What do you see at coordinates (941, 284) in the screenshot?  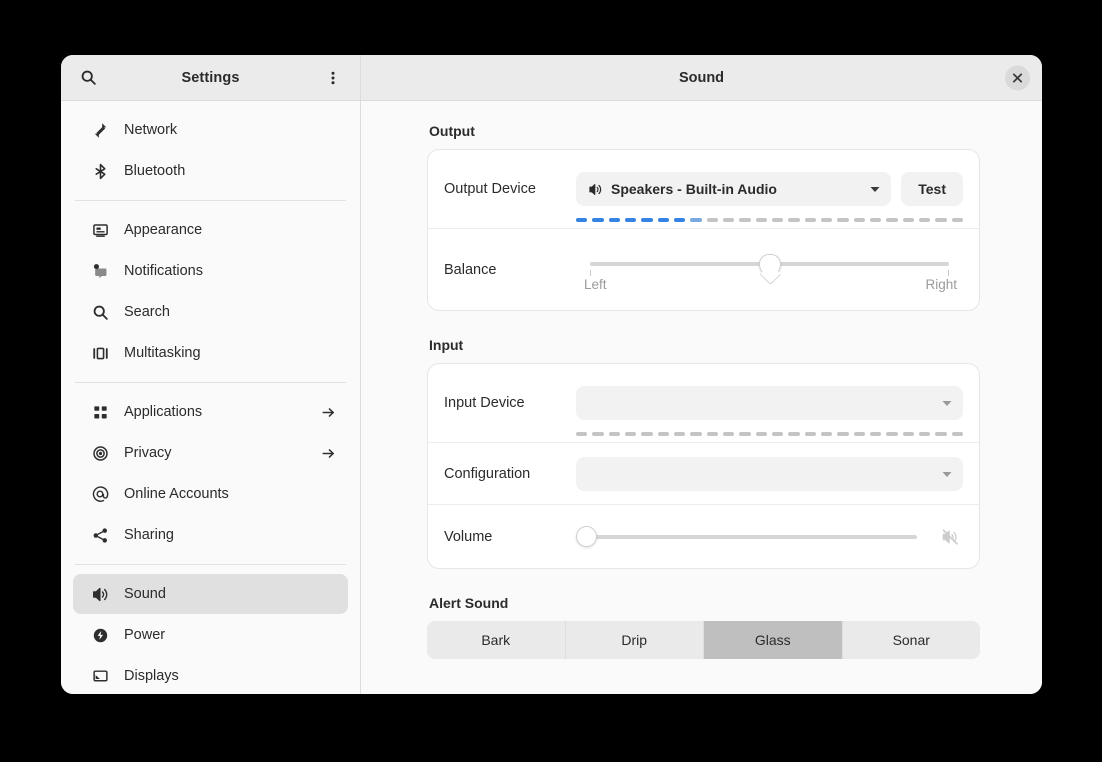 I see `balance-right-label: Right` at bounding box center [941, 284].